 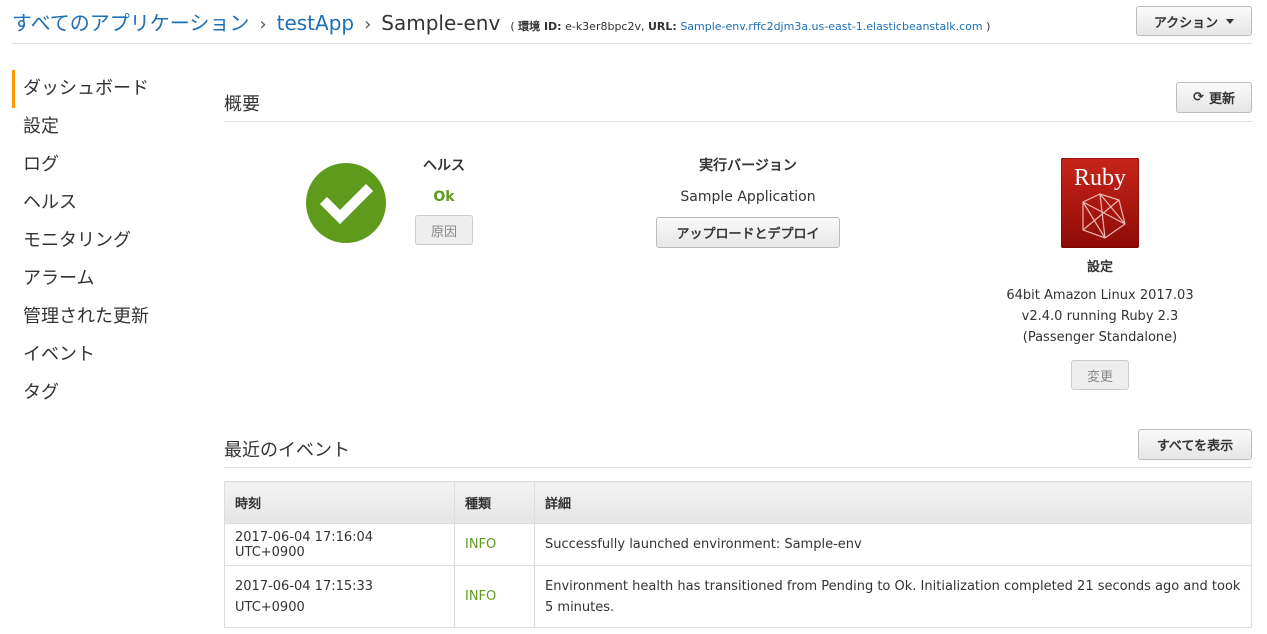 What do you see at coordinates (605, 26) in the screenshot?
I see `env-id: e-k3er8bpc2v,` at bounding box center [605, 26].